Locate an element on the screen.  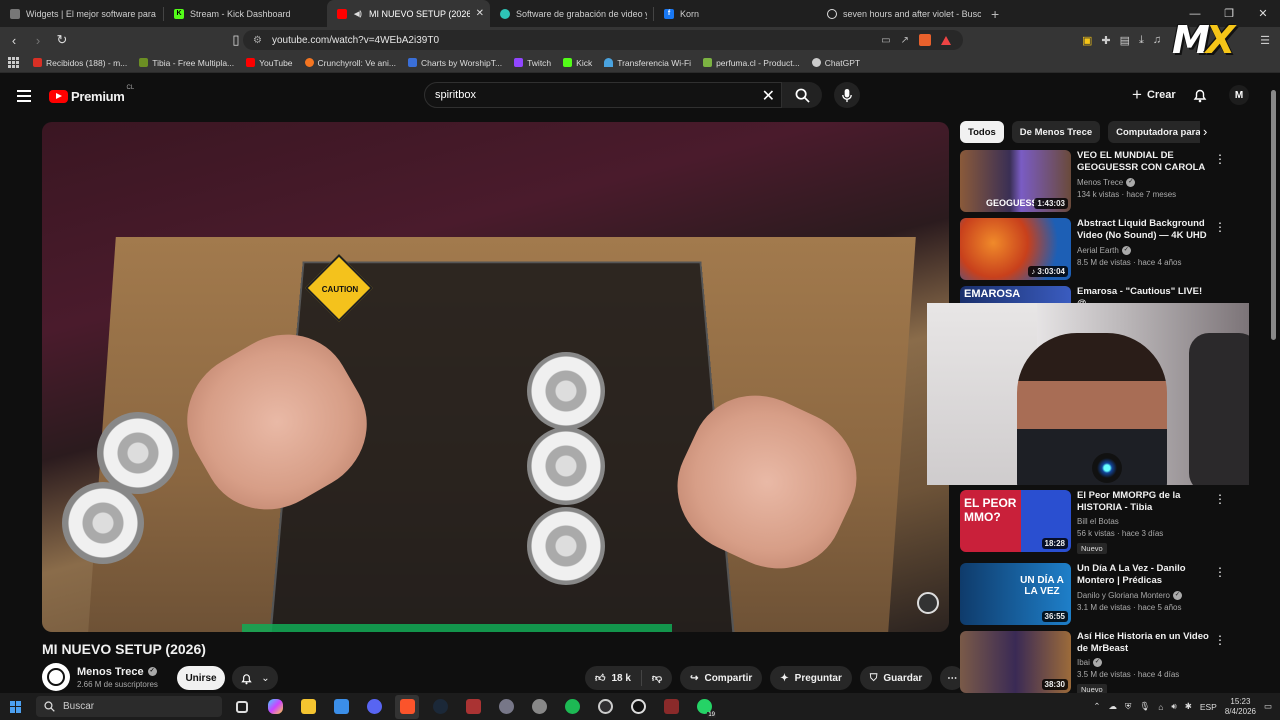
create-button: + Crear is located at coordinates (1154, 95).